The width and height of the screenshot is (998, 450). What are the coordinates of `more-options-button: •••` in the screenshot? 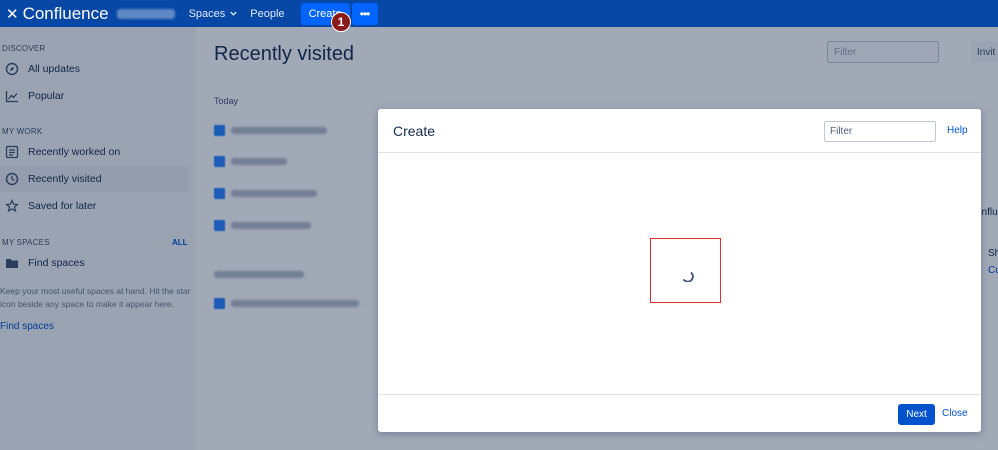 It's located at (364, 13).